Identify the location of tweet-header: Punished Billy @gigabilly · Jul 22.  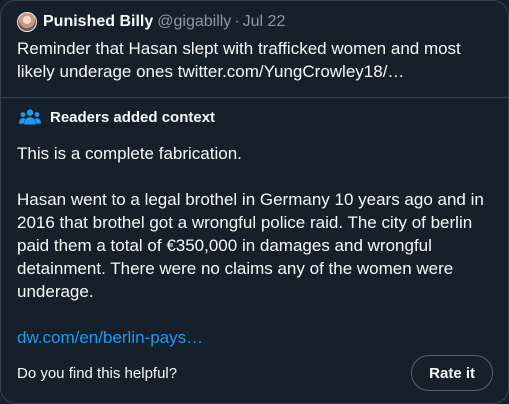
(254, 22).